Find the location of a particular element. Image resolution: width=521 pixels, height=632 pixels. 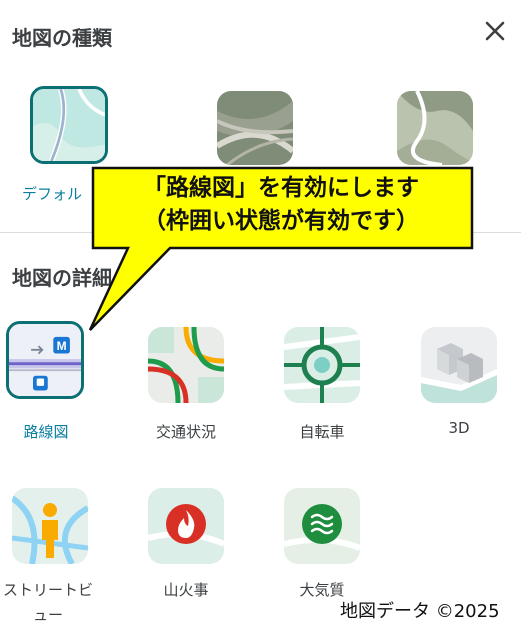

default-map-thumbnail is located at coordinates (69, 125).